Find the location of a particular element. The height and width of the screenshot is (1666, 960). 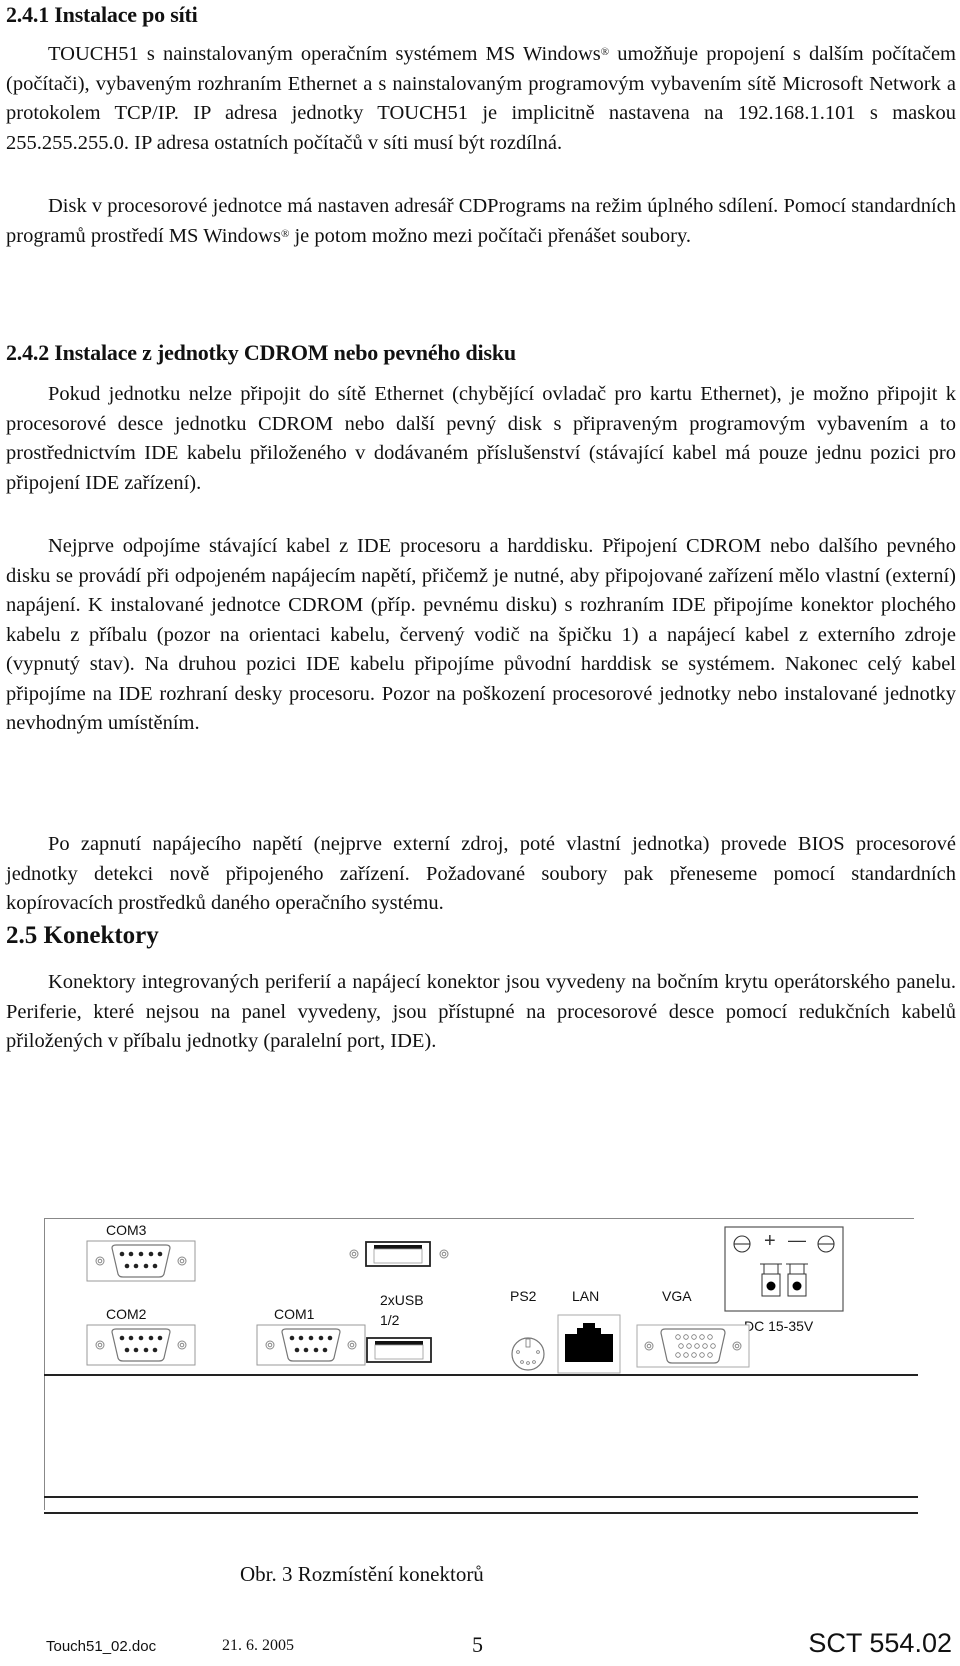

heading-2-5: 2.5 Konektory is located at coordinates (82, 935).